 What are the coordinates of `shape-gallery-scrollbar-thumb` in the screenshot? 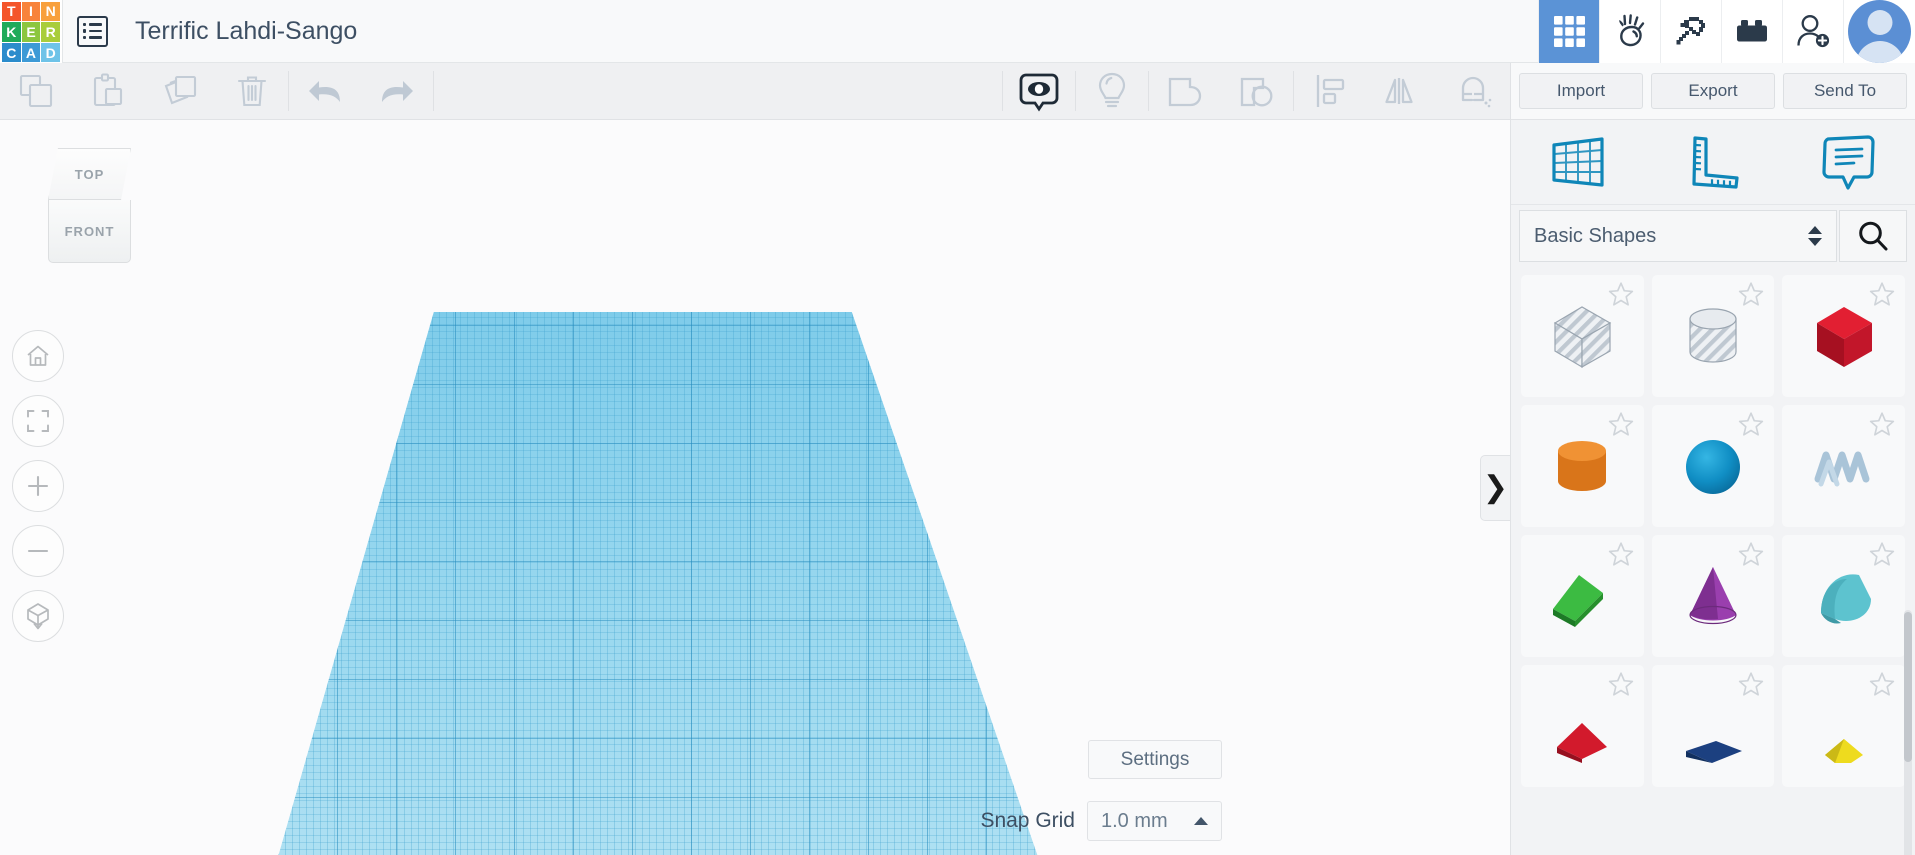 It's located at (1908, 687).